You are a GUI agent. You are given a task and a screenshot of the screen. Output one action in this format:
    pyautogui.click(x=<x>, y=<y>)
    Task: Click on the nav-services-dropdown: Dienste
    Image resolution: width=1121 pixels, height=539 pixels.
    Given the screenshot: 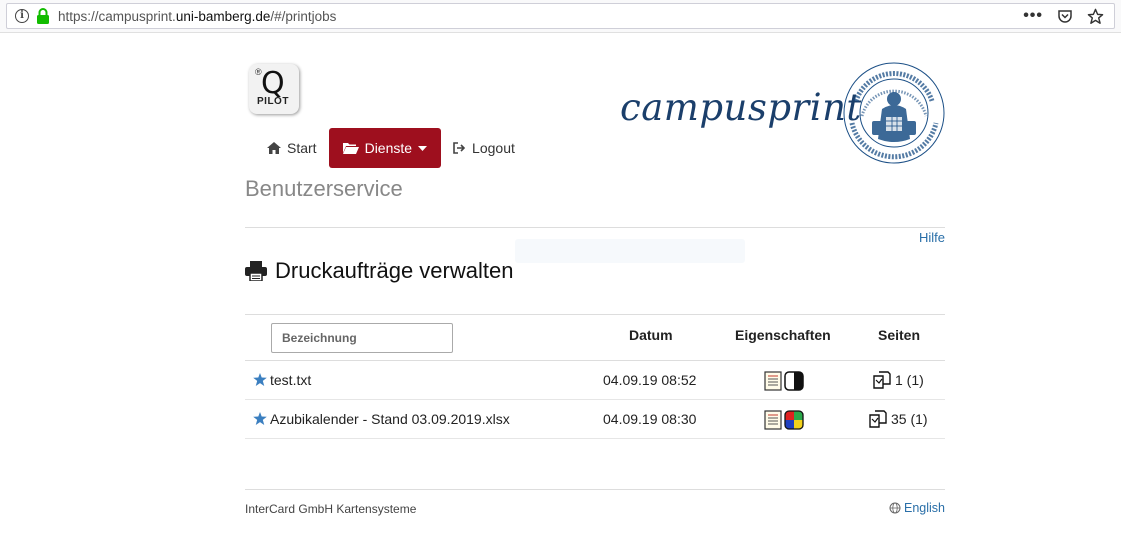 What is the action you would take?
    pyautogui.click(x=385, y=148)
    